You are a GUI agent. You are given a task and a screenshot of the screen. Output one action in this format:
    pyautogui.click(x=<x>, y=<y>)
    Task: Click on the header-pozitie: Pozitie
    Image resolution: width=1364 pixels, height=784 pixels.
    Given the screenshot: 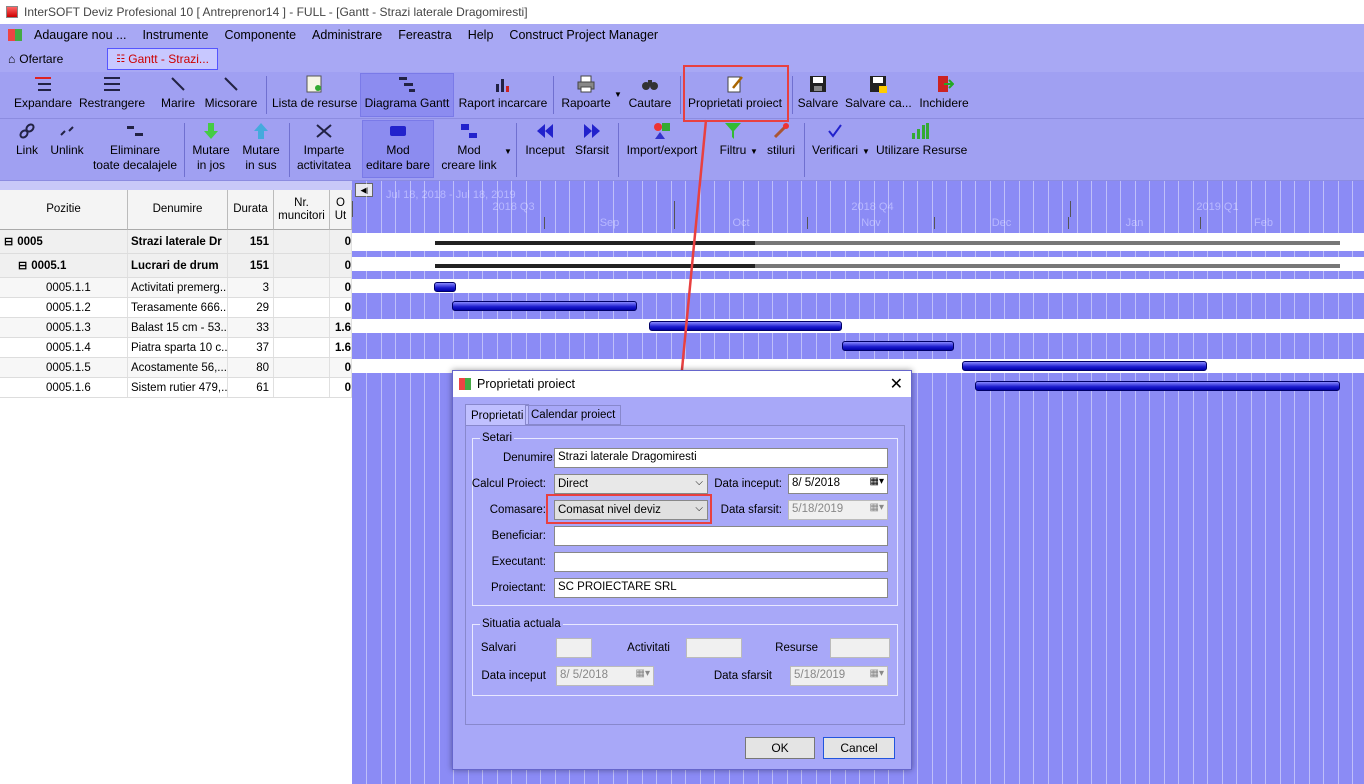 What is the action you would take?
    pyautogui.click(x=64, y=210)
    